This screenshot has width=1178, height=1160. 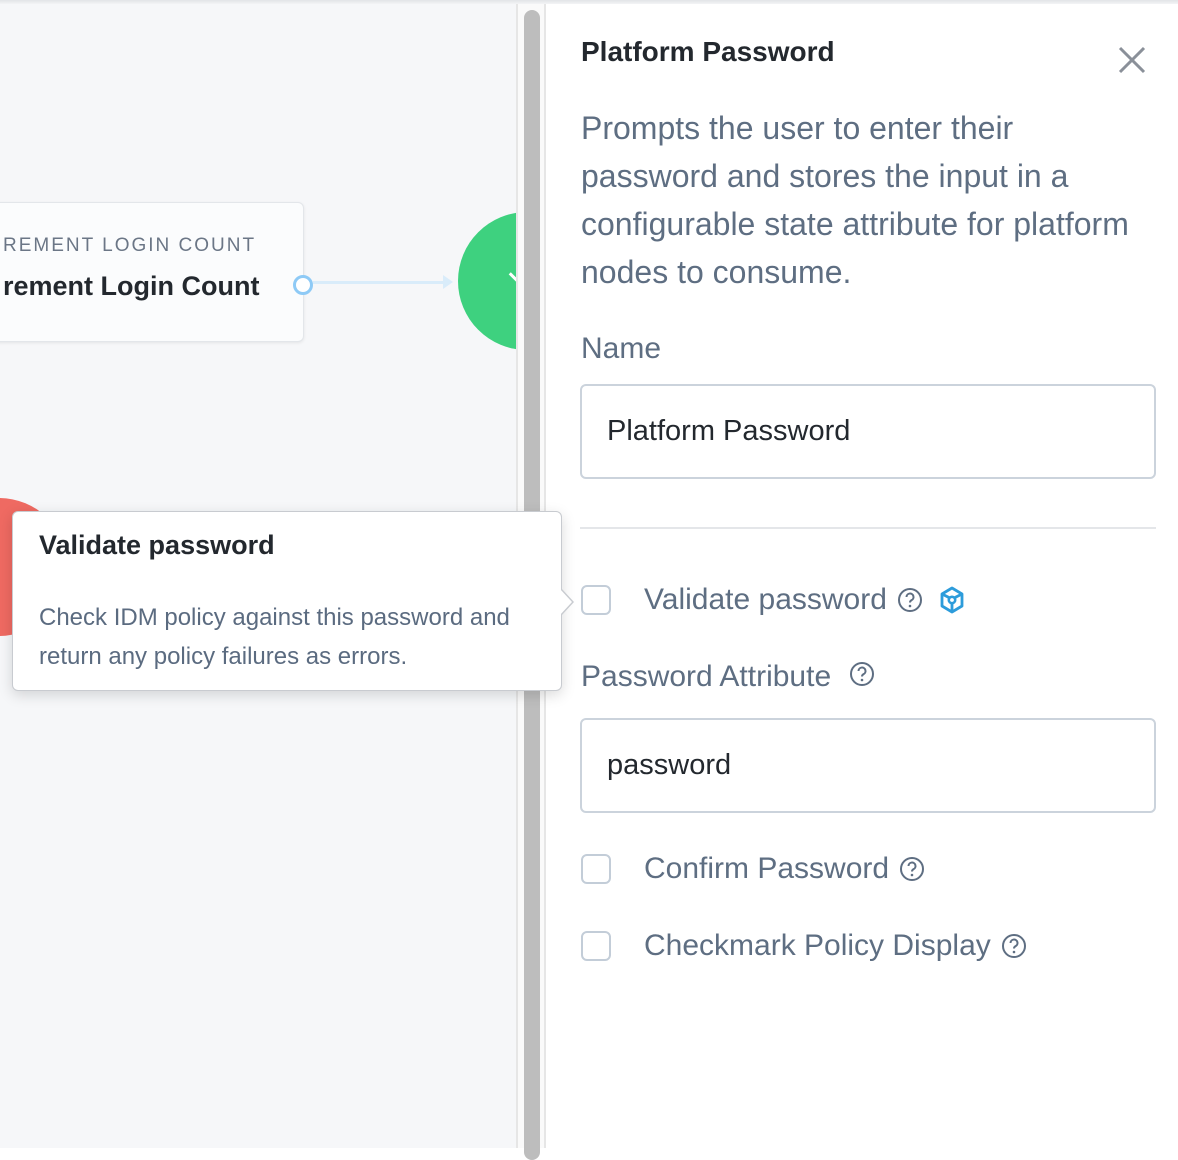 I want to click on tooltip-title: Validate password, so click(x=157, y=545).